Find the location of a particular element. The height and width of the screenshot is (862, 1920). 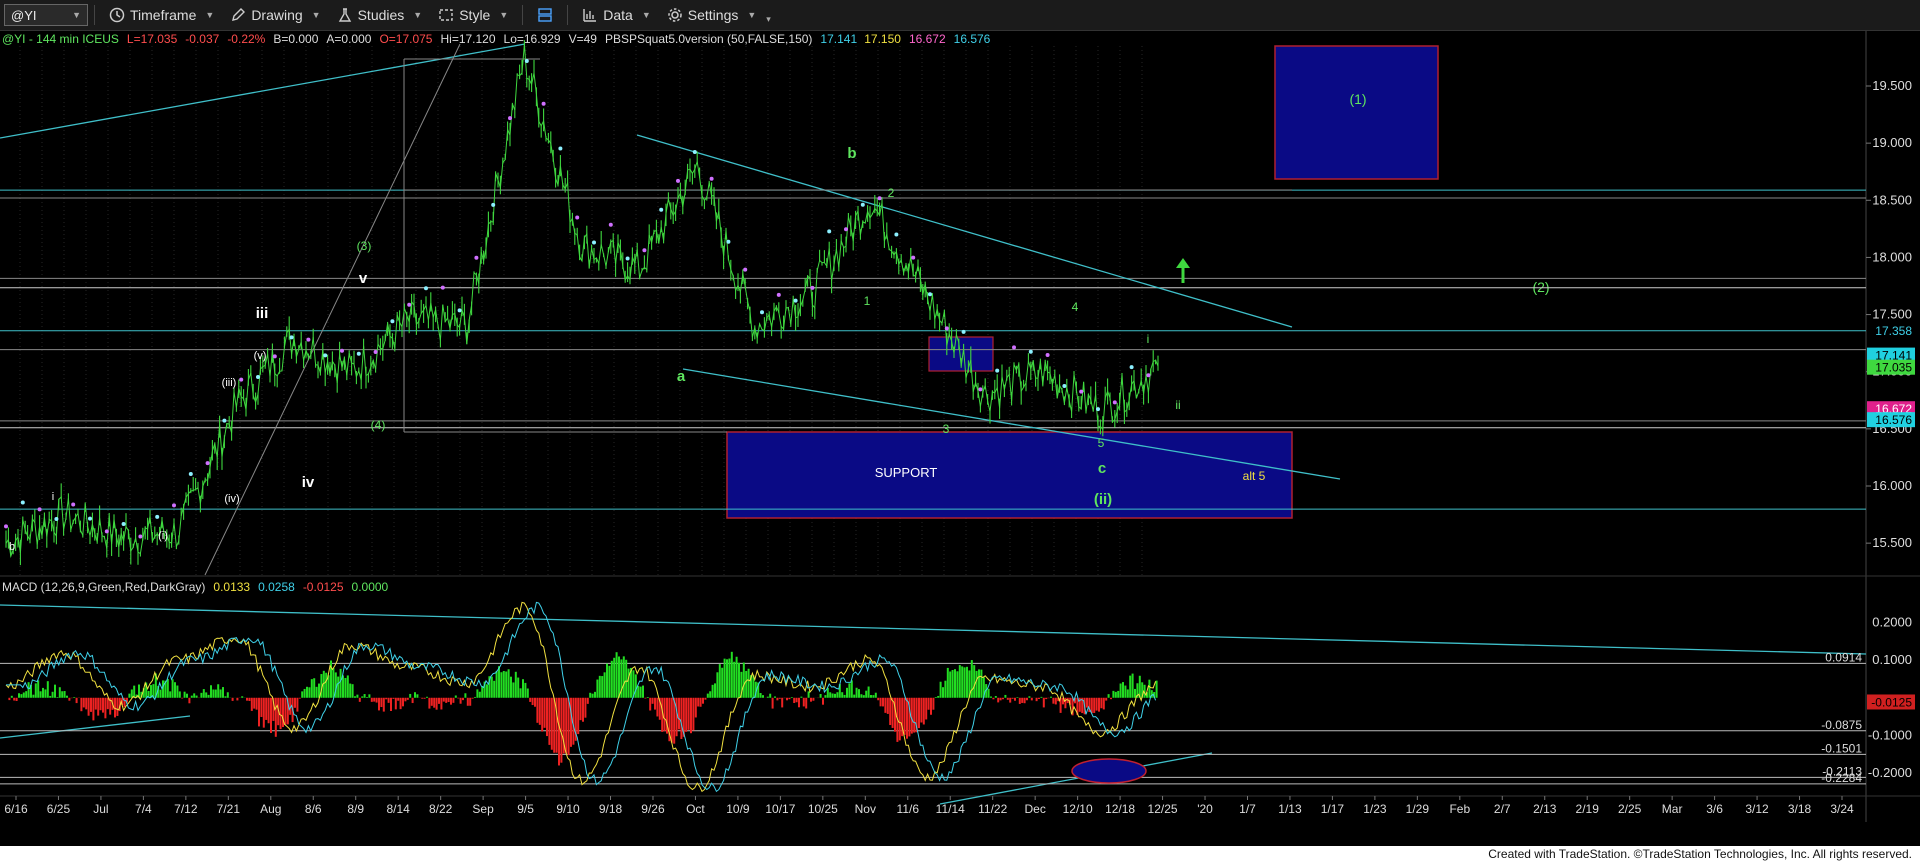

date-label: 10/17 is located at coordinates (780, 809).